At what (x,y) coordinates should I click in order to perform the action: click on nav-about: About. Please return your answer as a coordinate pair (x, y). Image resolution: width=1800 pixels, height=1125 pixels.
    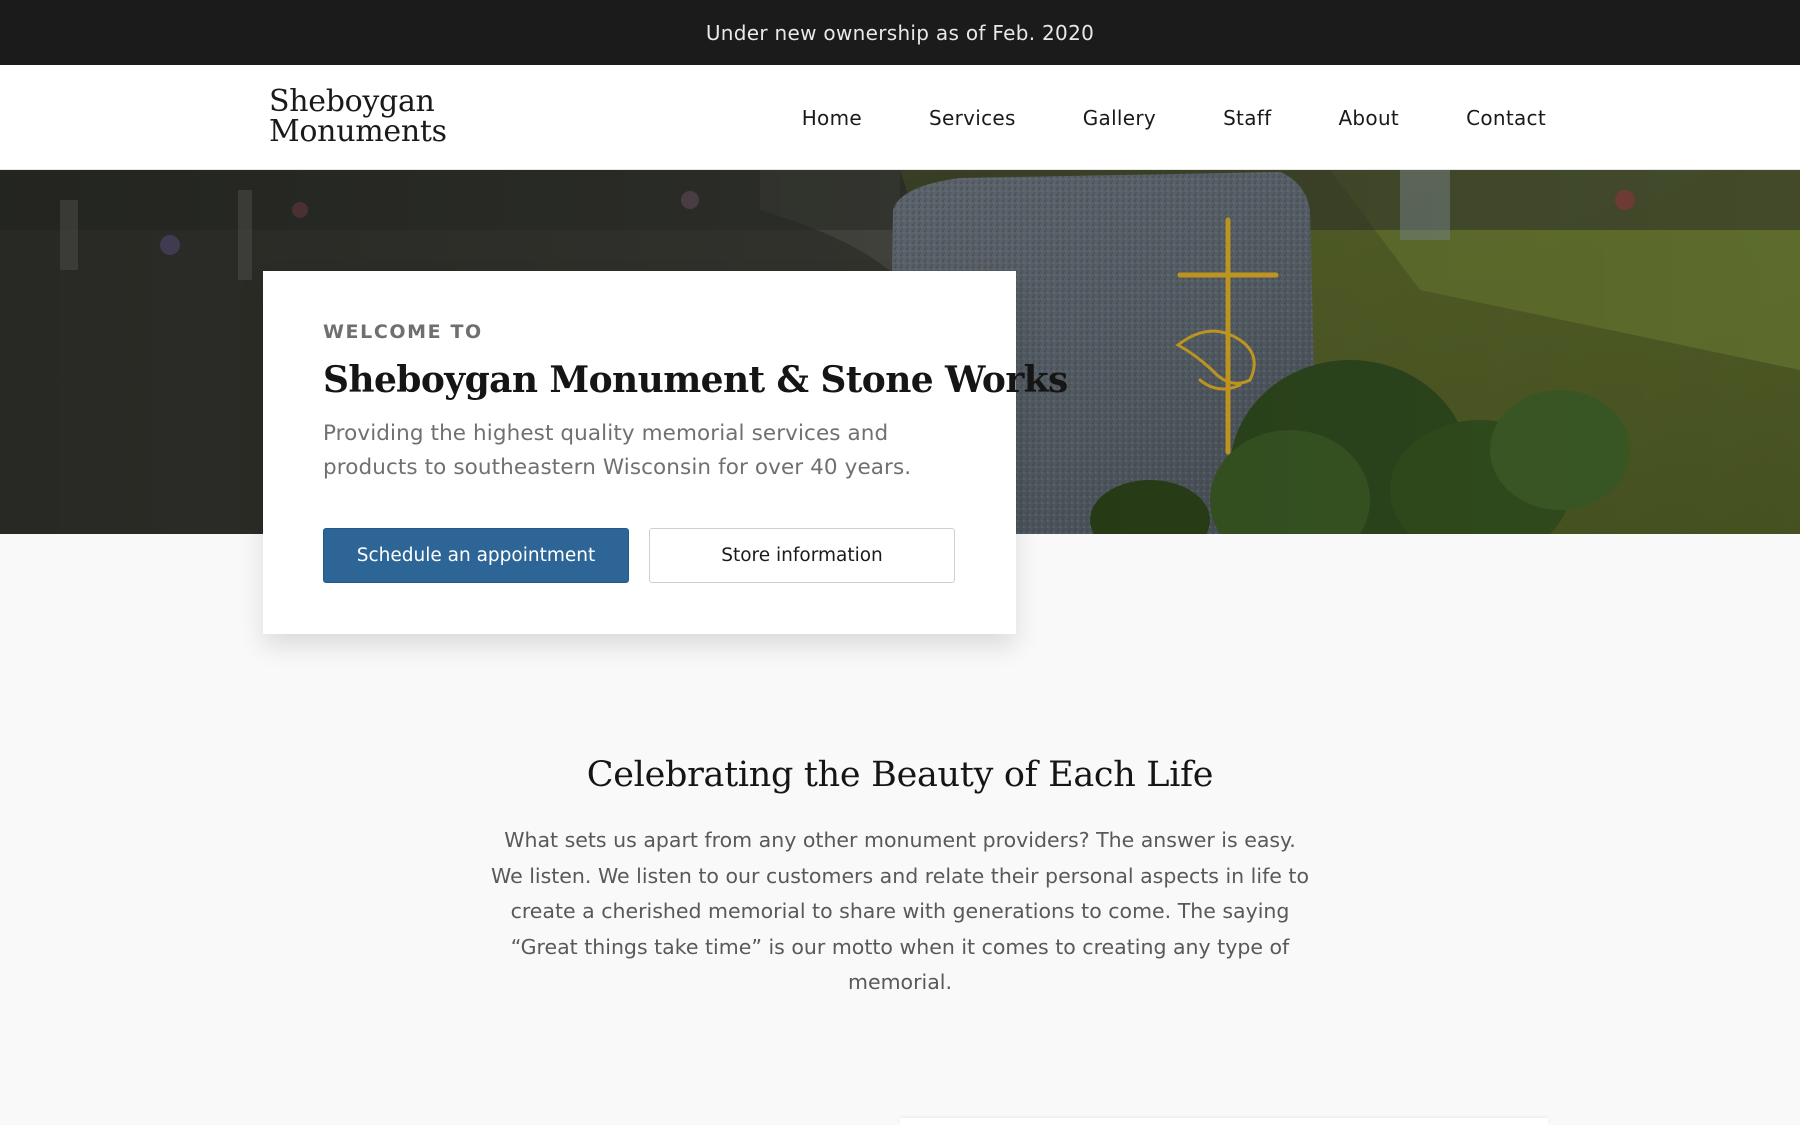
    Looking at the image, I should click on (1368, 118).